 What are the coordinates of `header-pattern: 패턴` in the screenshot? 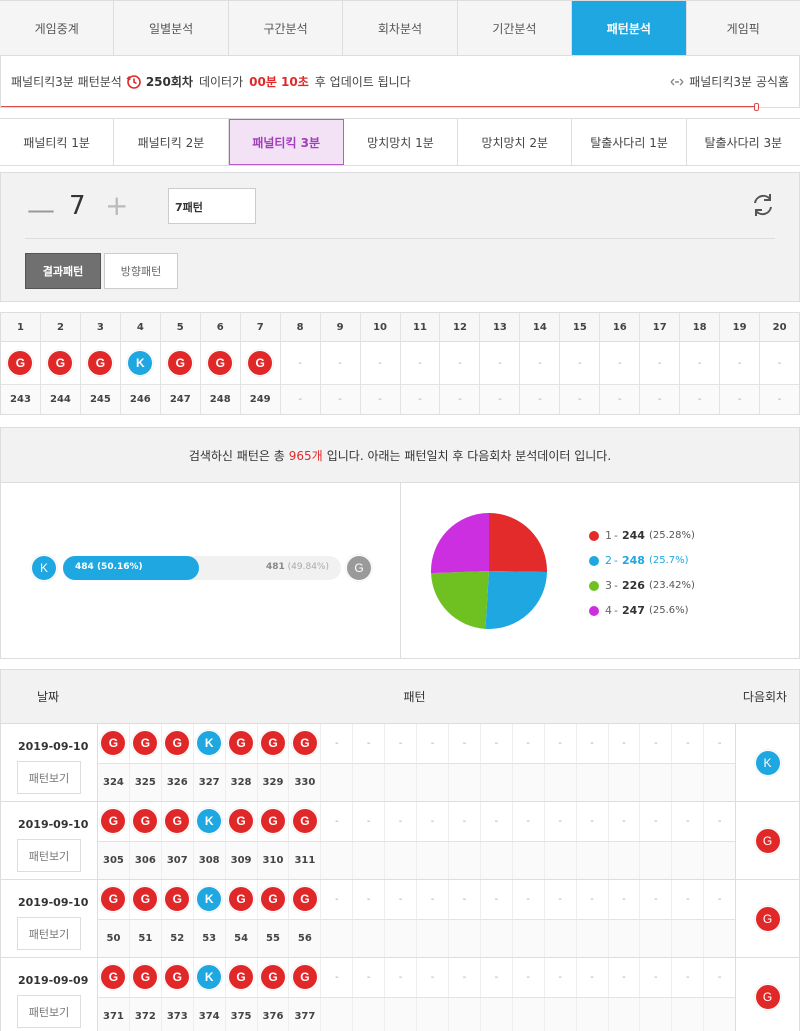 It's located at (414, 697).